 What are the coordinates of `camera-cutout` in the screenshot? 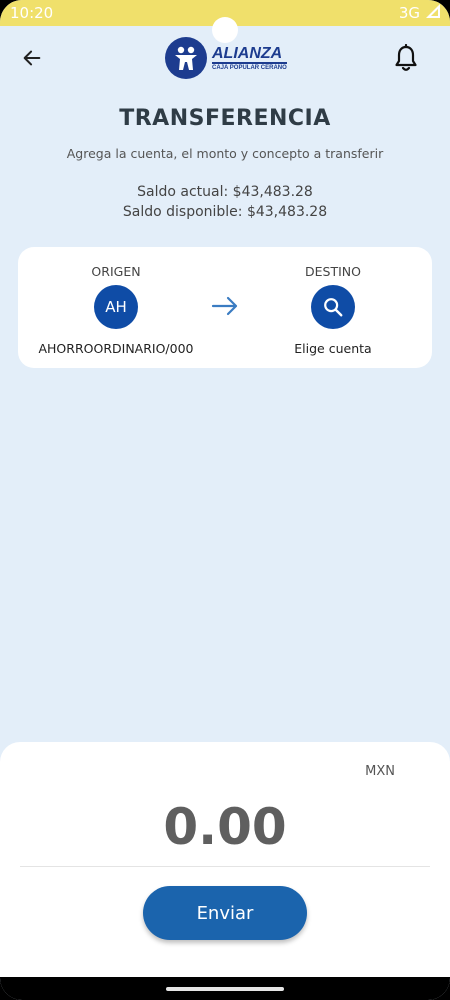 It's located at (225, 30).